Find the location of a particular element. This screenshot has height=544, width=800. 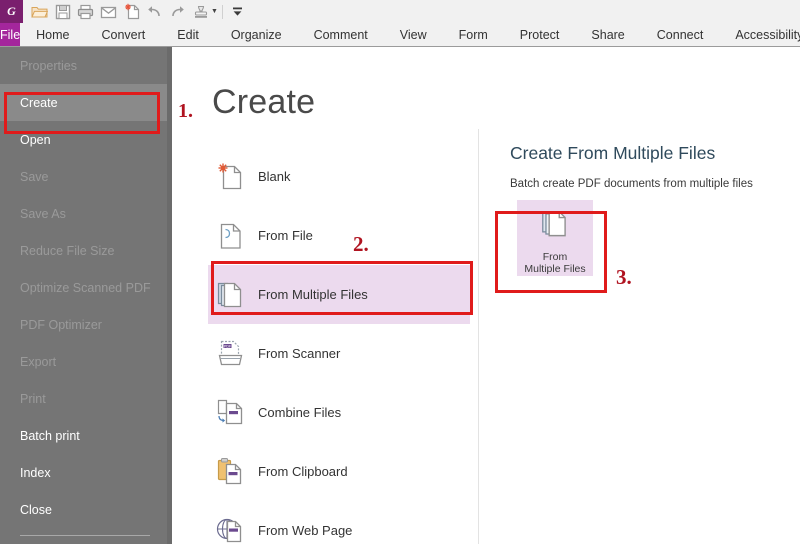

sidebar-item-label: Close is located at coordinates (36, 509).